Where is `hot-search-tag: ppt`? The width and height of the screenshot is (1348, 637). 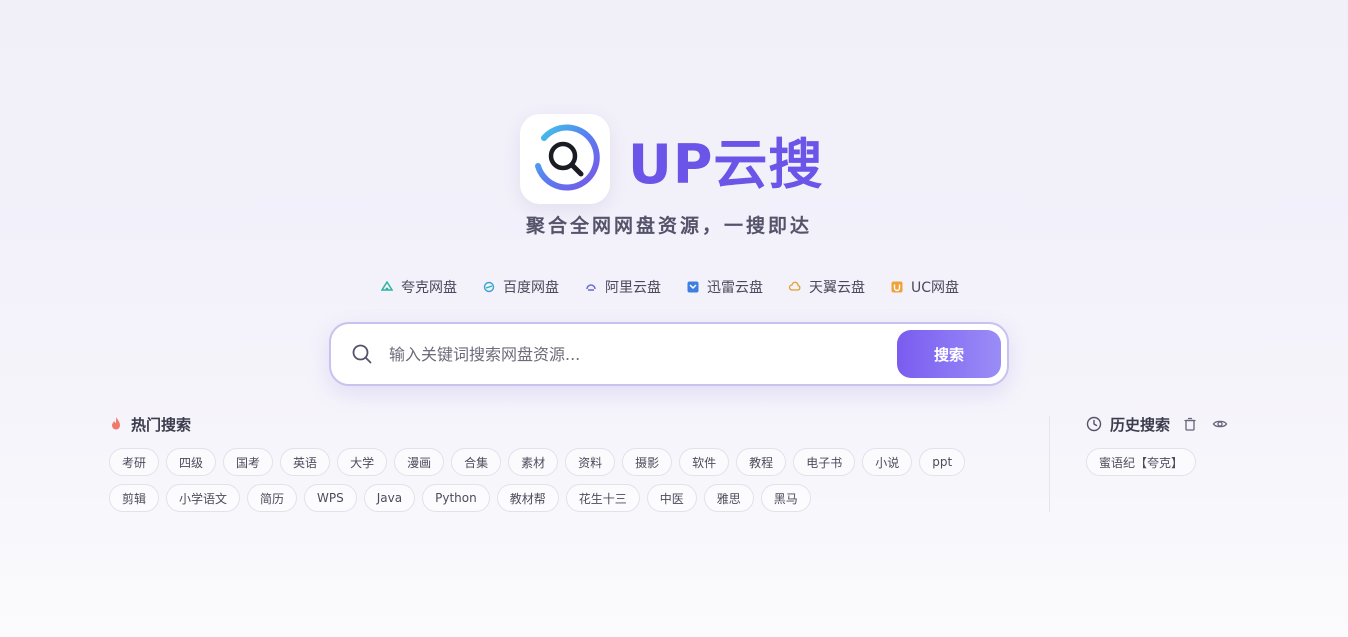 hot-search-tag: ppt is located at coordinates (942, 462).